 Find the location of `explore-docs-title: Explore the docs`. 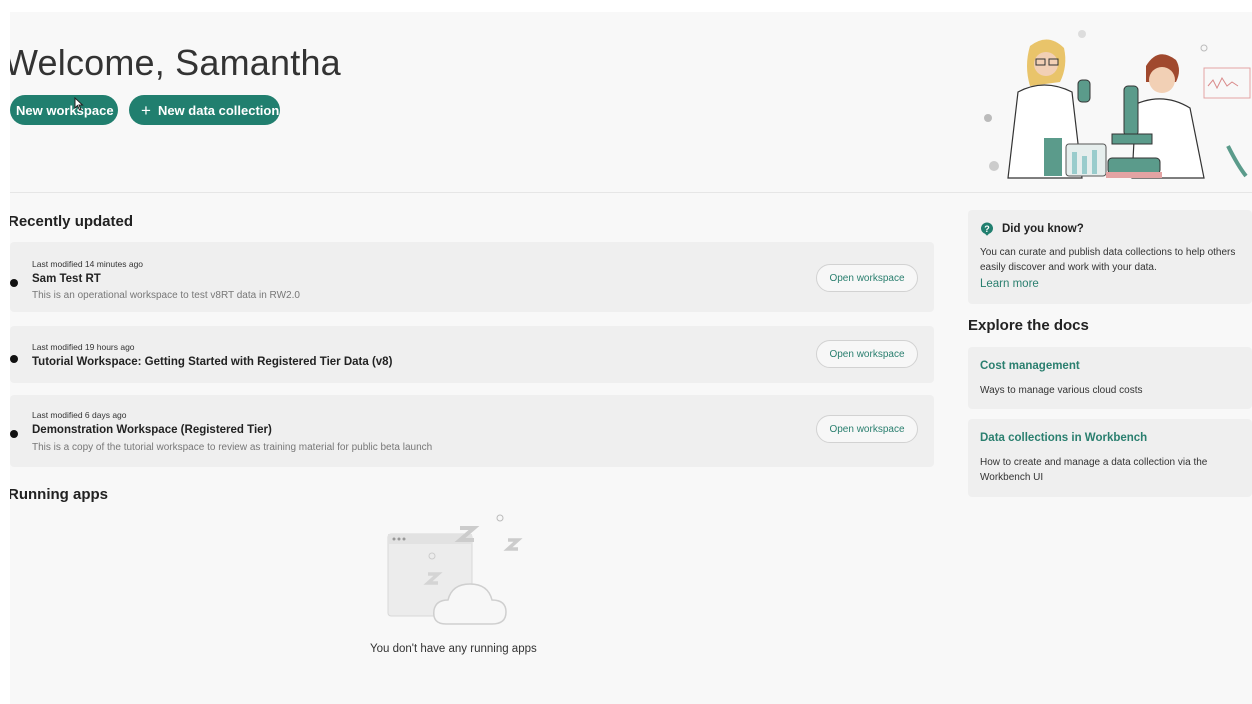

explore-docs-title: Explore the docs is located at coordinates (1028, 325).